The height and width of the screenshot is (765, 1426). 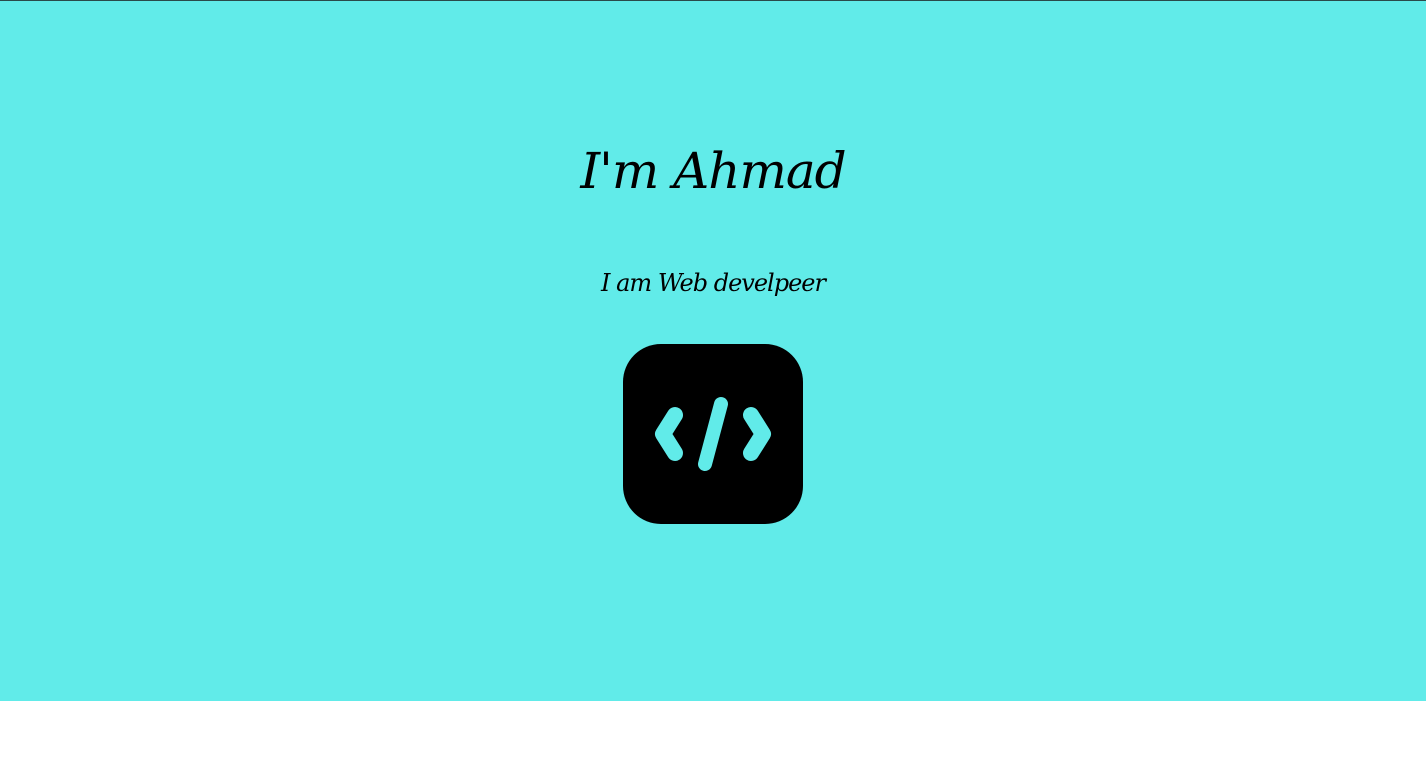 What do you see at coordinates (713, 171) in the screenshot?
I see `hero-title: I'm Ahmad` at bounding box center [713, 171].